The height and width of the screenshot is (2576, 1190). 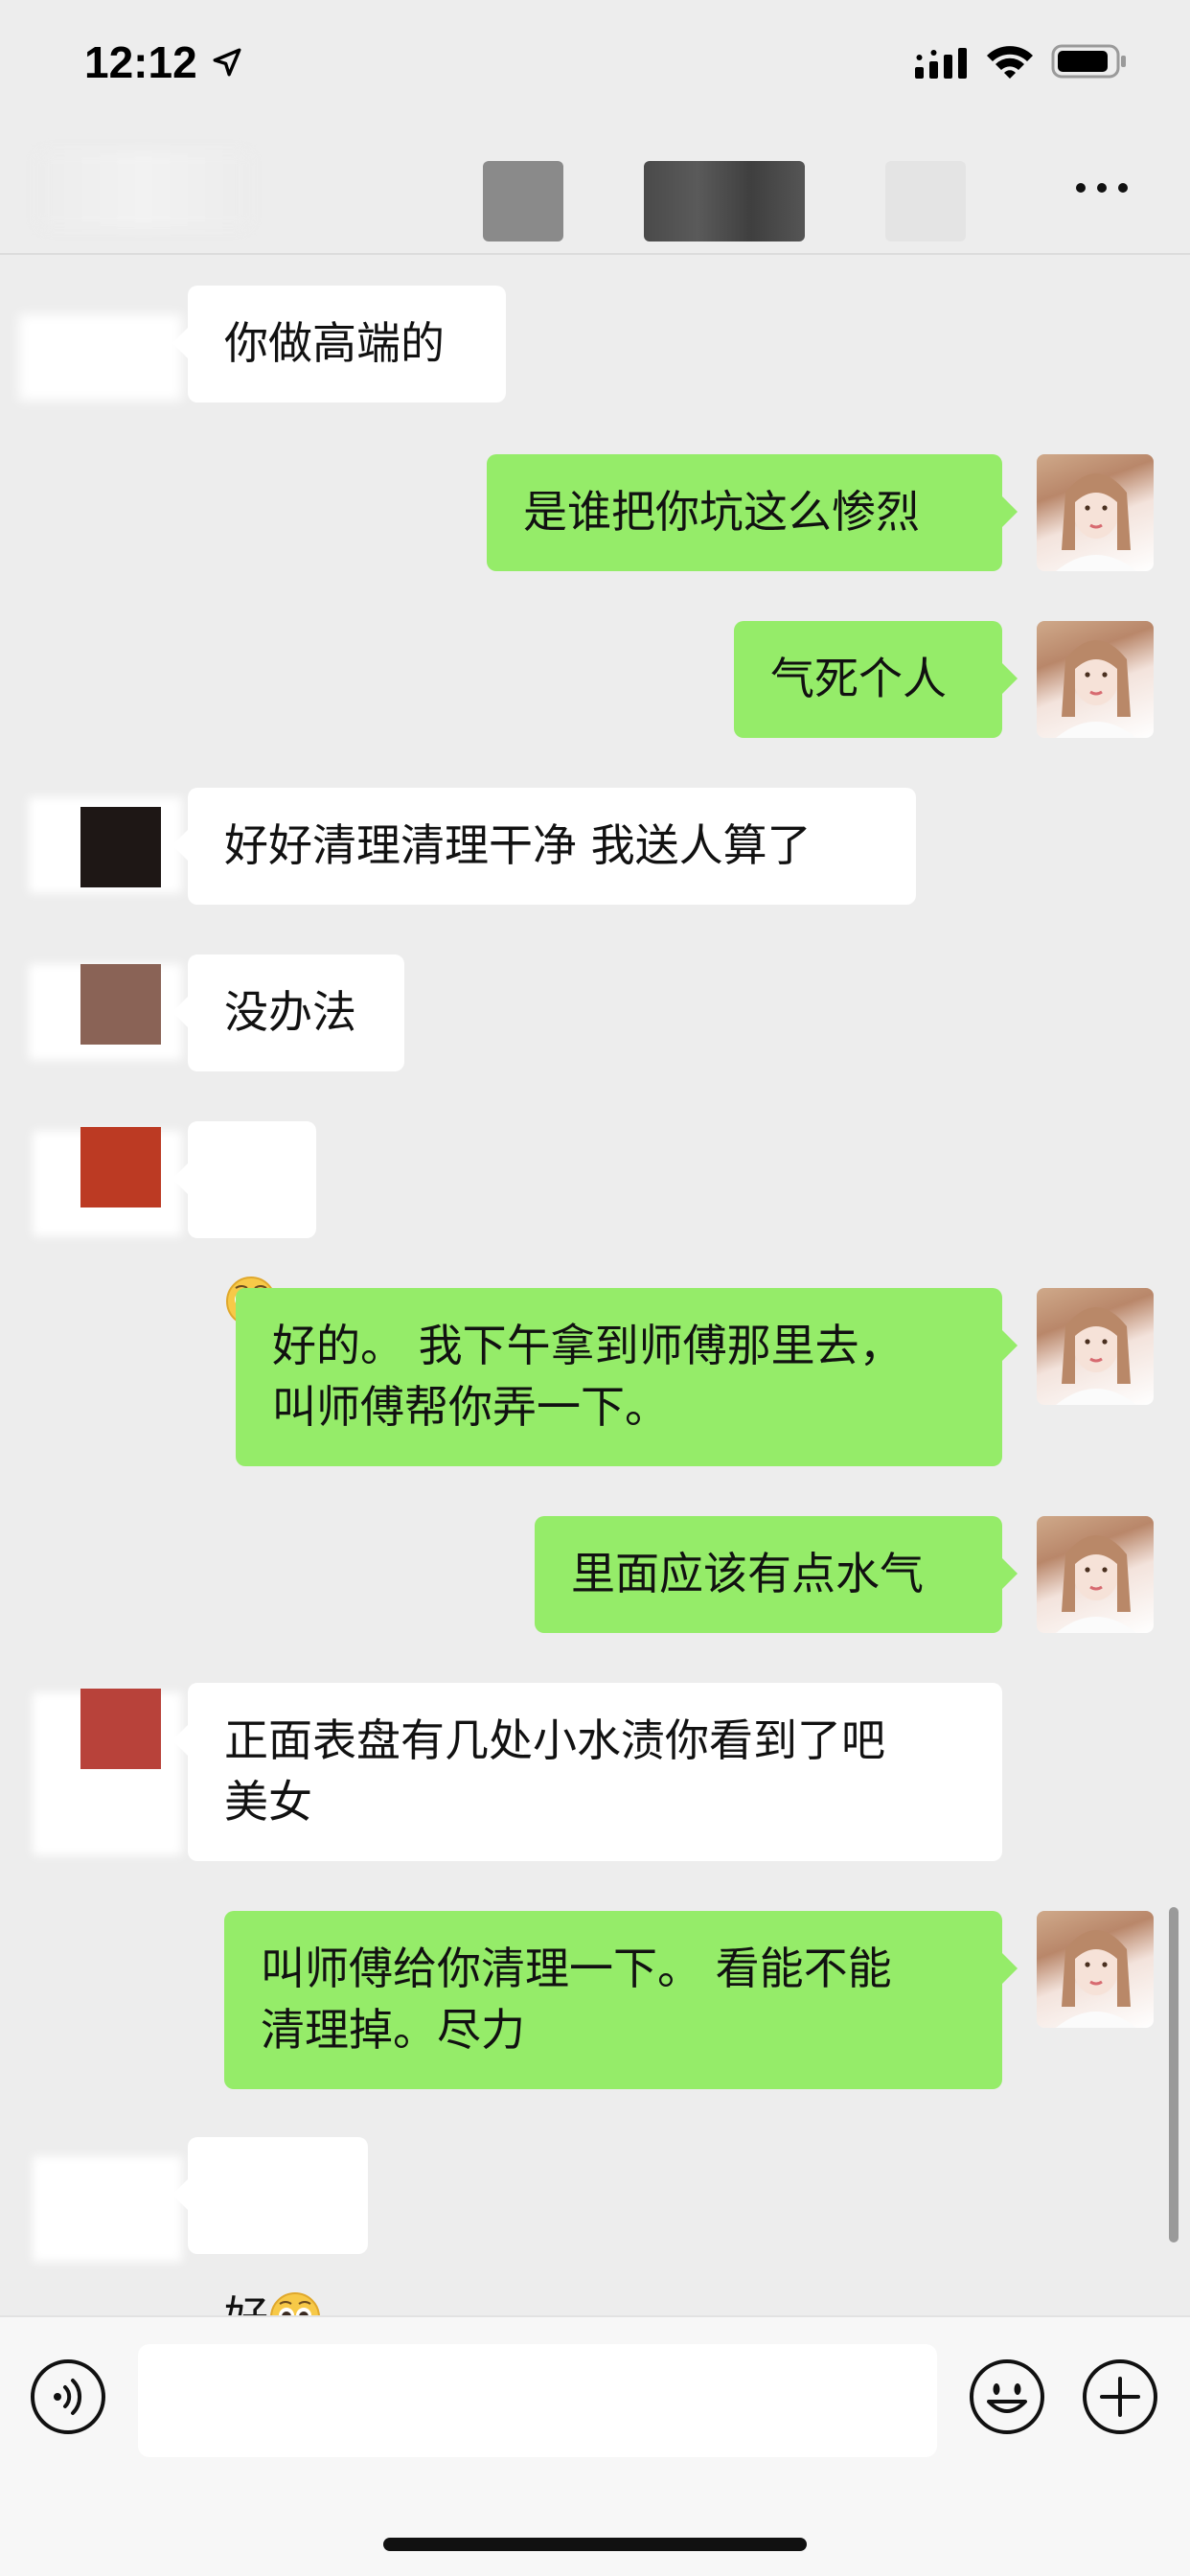 What do you see at coordinates (753, 512) in the screenshot?
I see `message-bubble: 是谁把你坑这么惨烈` at bounding box center [753, 512].